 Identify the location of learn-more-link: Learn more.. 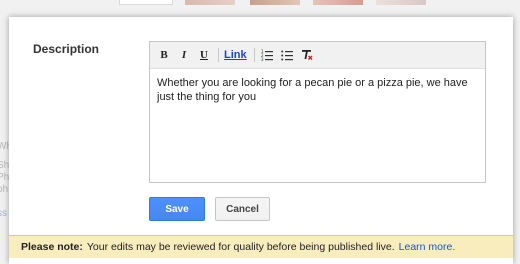
(427, 247).